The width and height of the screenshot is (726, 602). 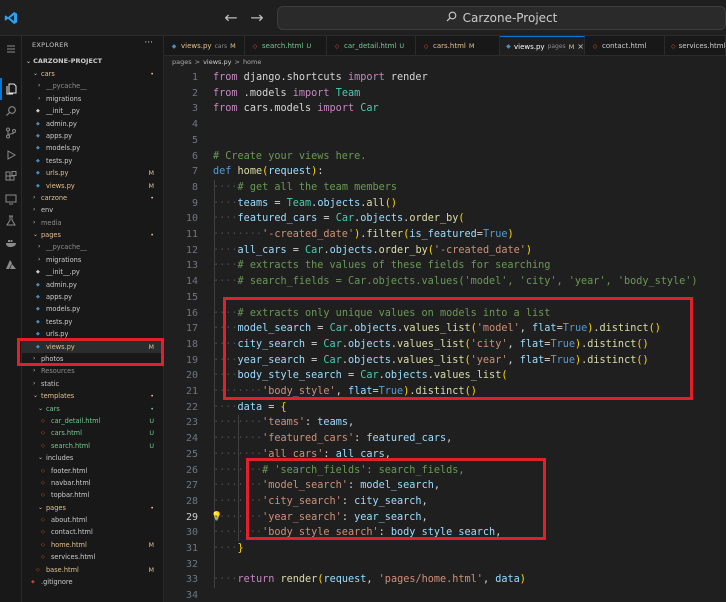 What do you see at coordinates (92, 520) in the screenshot?
I see `file-item: ◇ about.html` at bounding box center [92, 520].